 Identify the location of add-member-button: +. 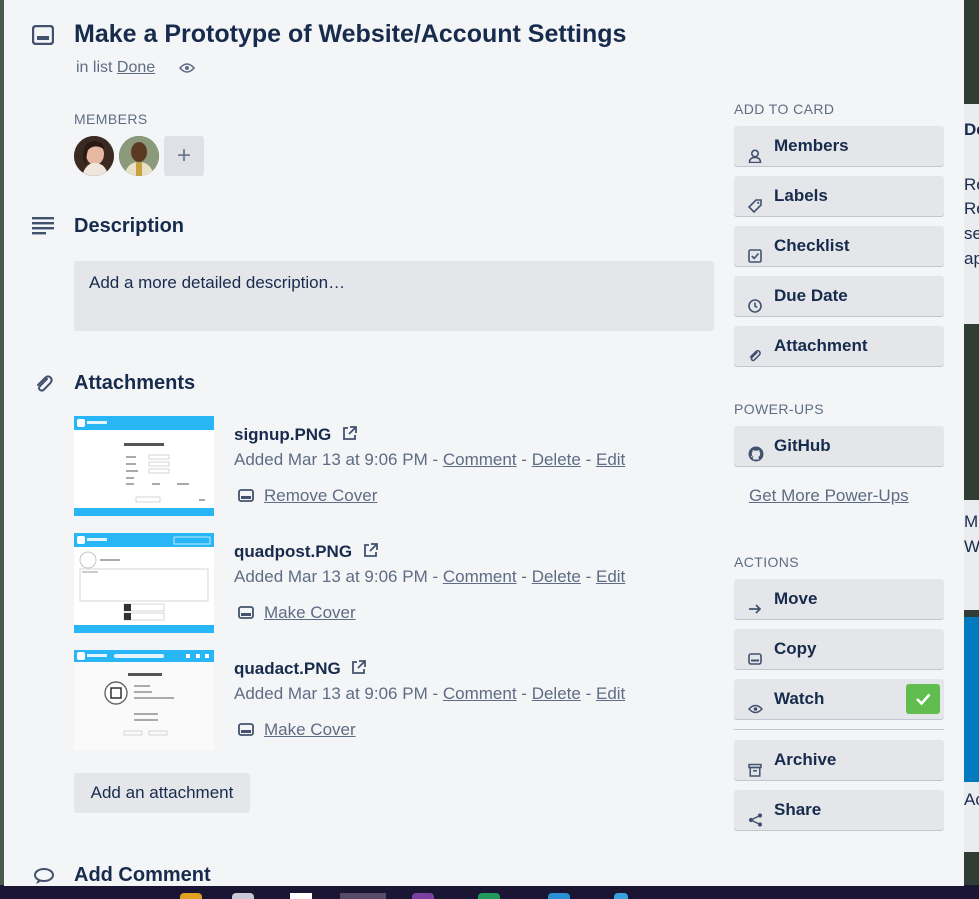
(184, 156).